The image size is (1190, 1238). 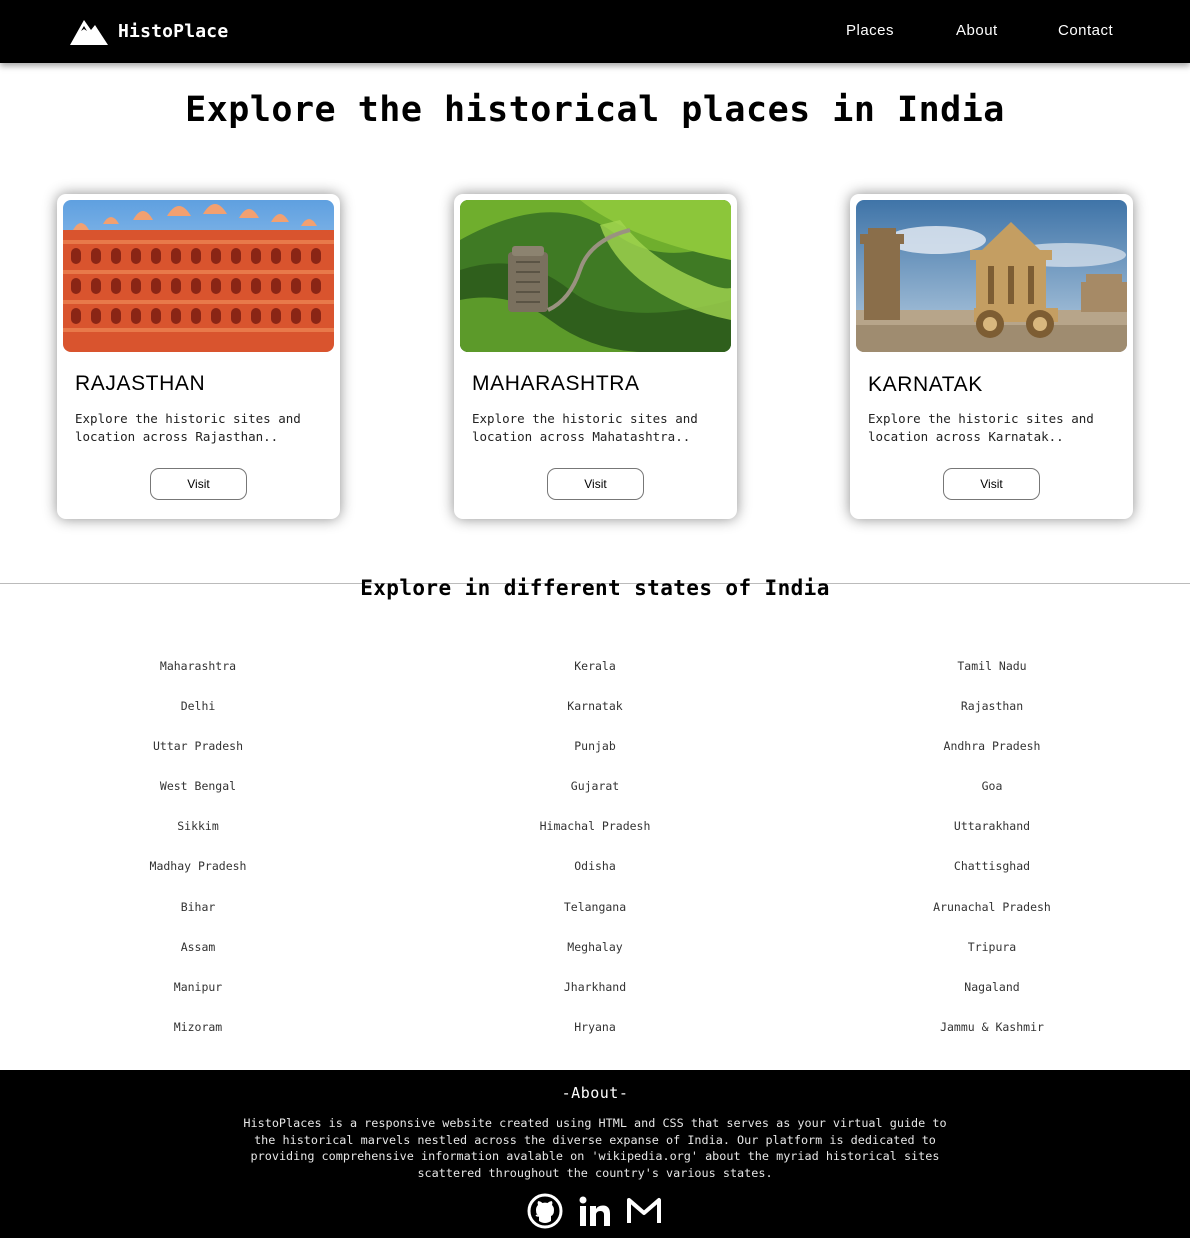 What do you see at coordinates (595, 710) in the screenshot?
I see `state-link: Karnatak` at bounding box center [595, 710].